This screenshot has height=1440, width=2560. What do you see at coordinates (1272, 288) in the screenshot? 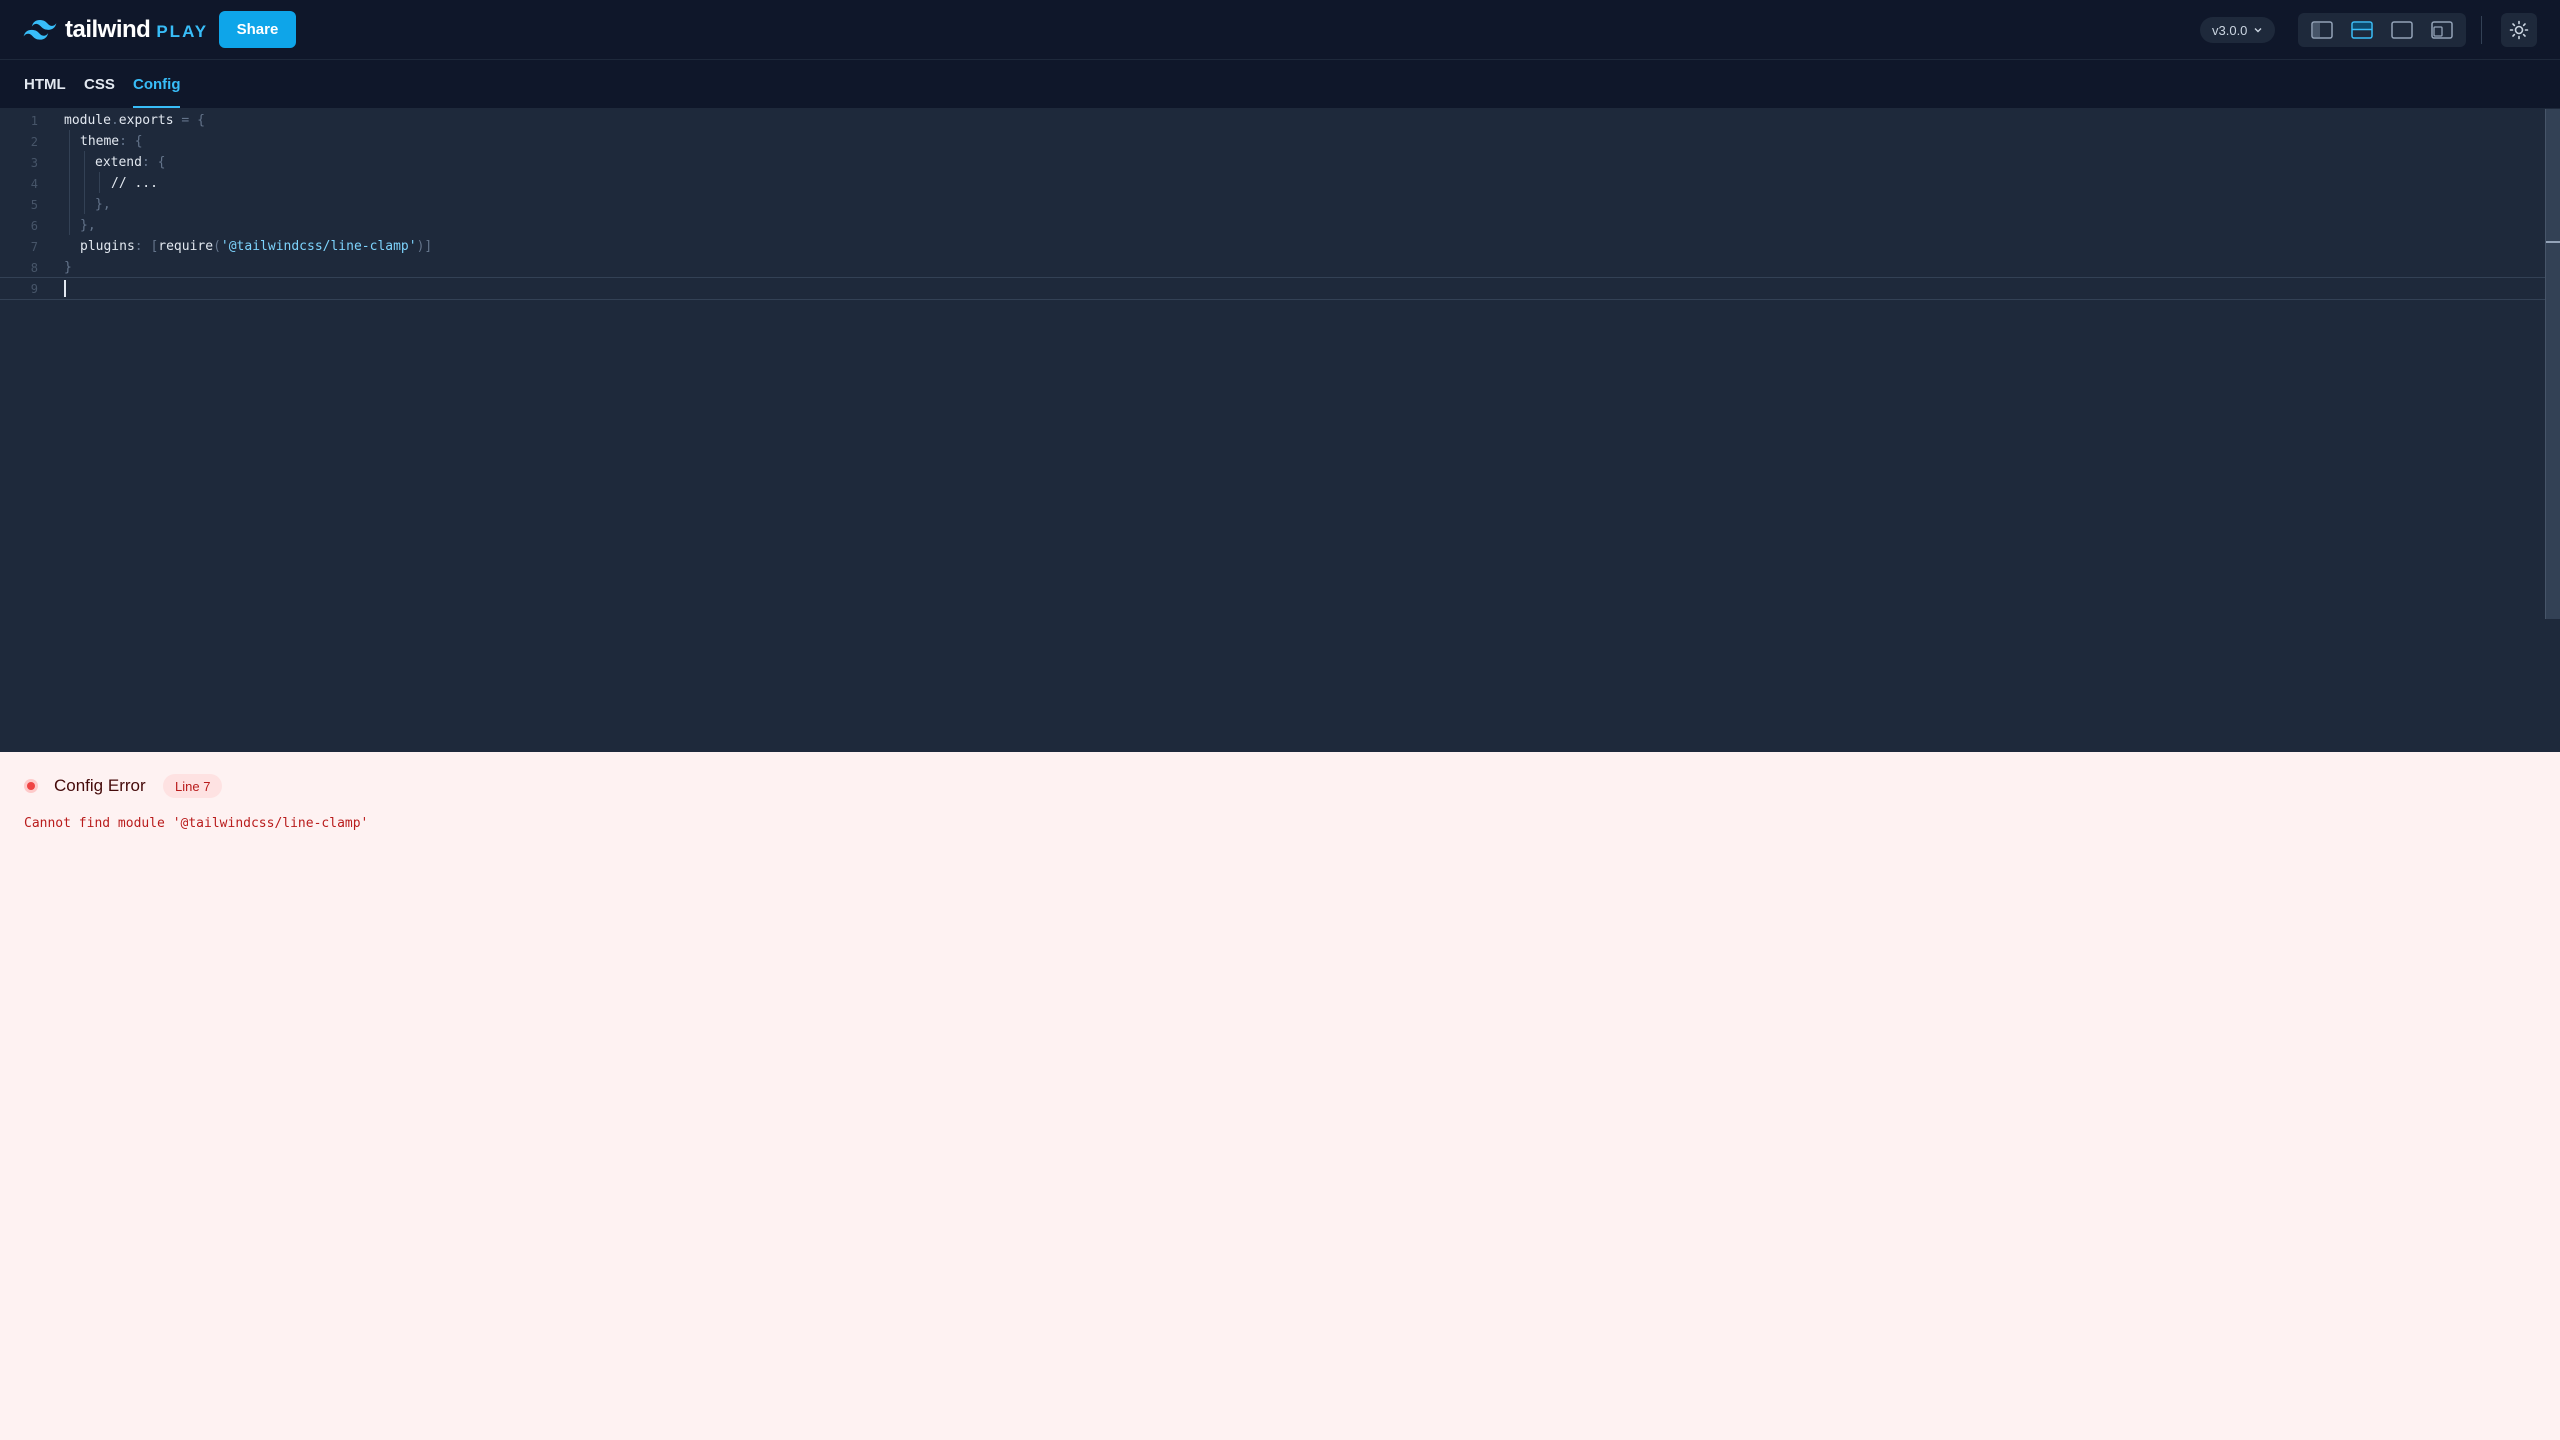
I see `code-line-active: 9` at bounding box center [1272, 288].